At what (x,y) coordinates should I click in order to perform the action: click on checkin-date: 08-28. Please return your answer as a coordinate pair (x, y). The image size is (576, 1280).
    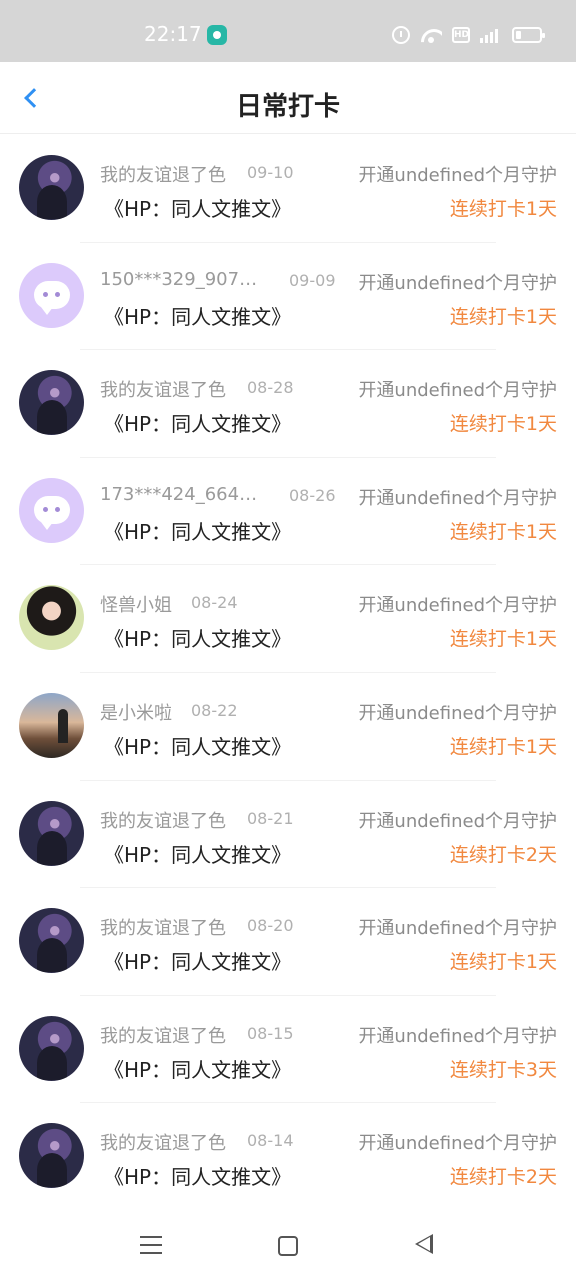
    Looking at the image, I should click on (270, 388).